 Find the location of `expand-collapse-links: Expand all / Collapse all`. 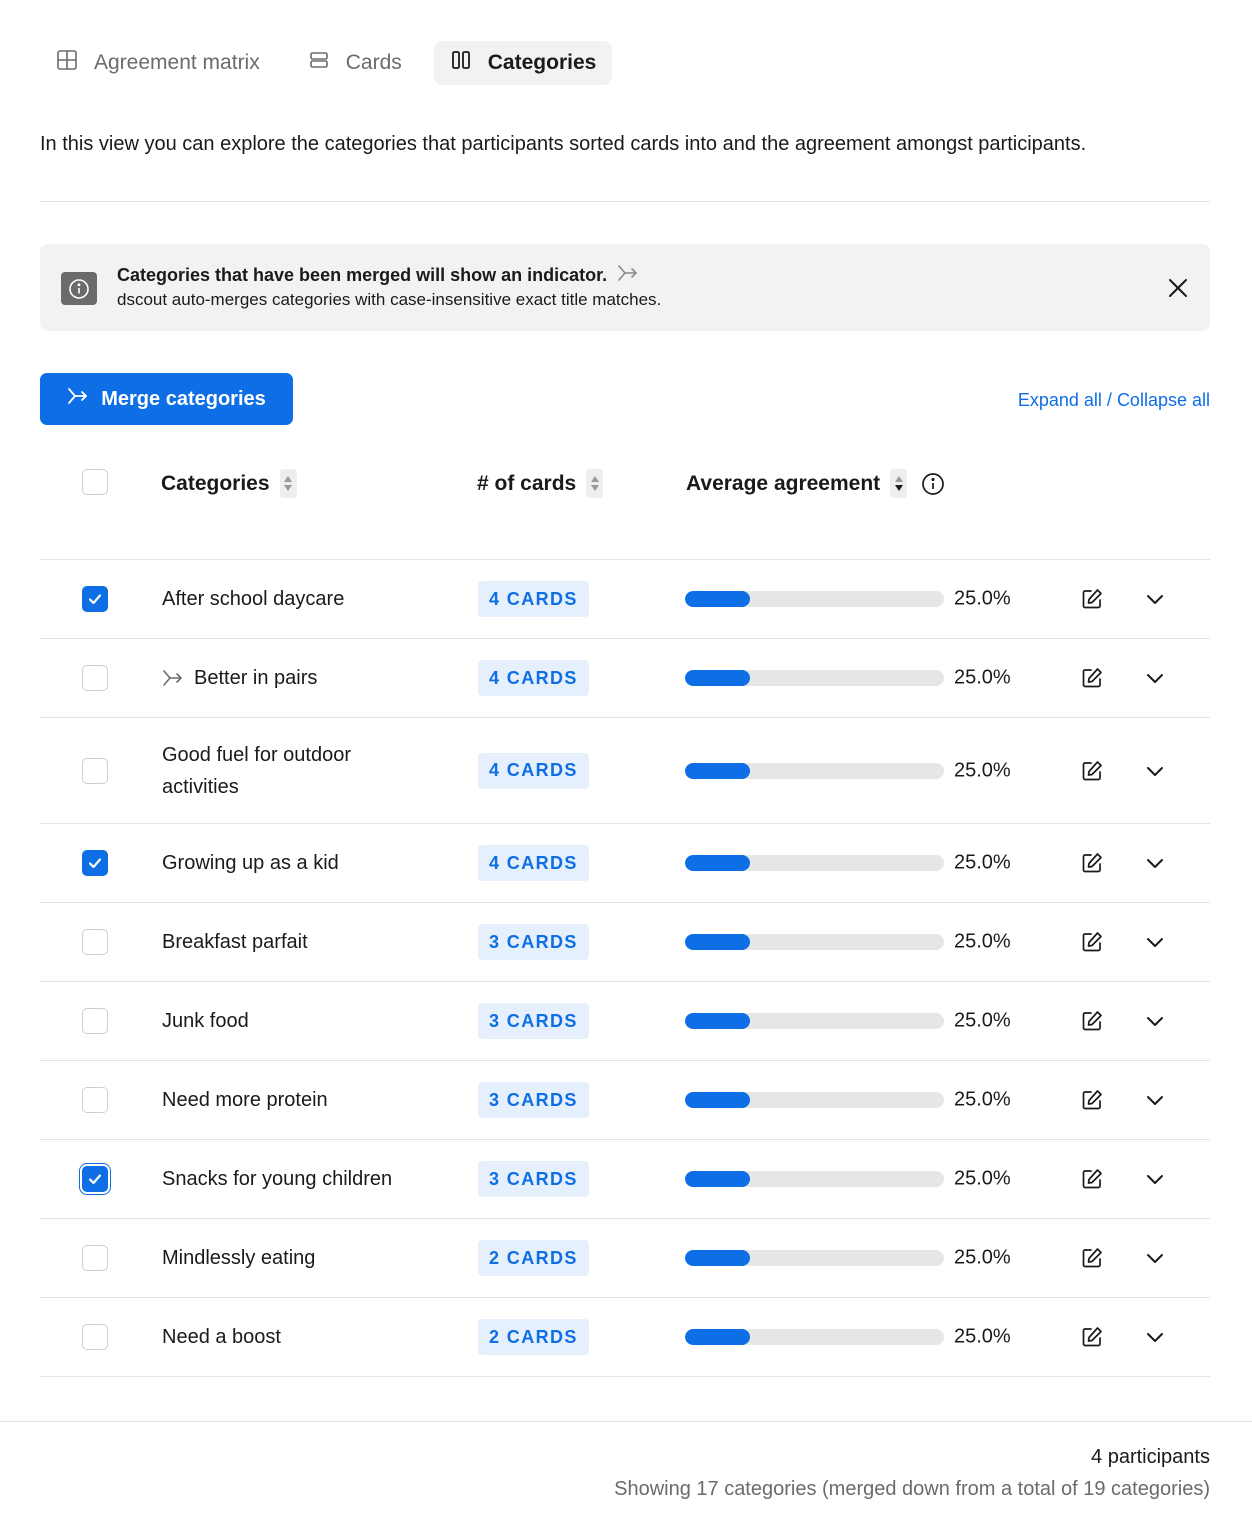

expand-collapse-links: Expand all / Collapse all is located at coordinates (1114, 400).